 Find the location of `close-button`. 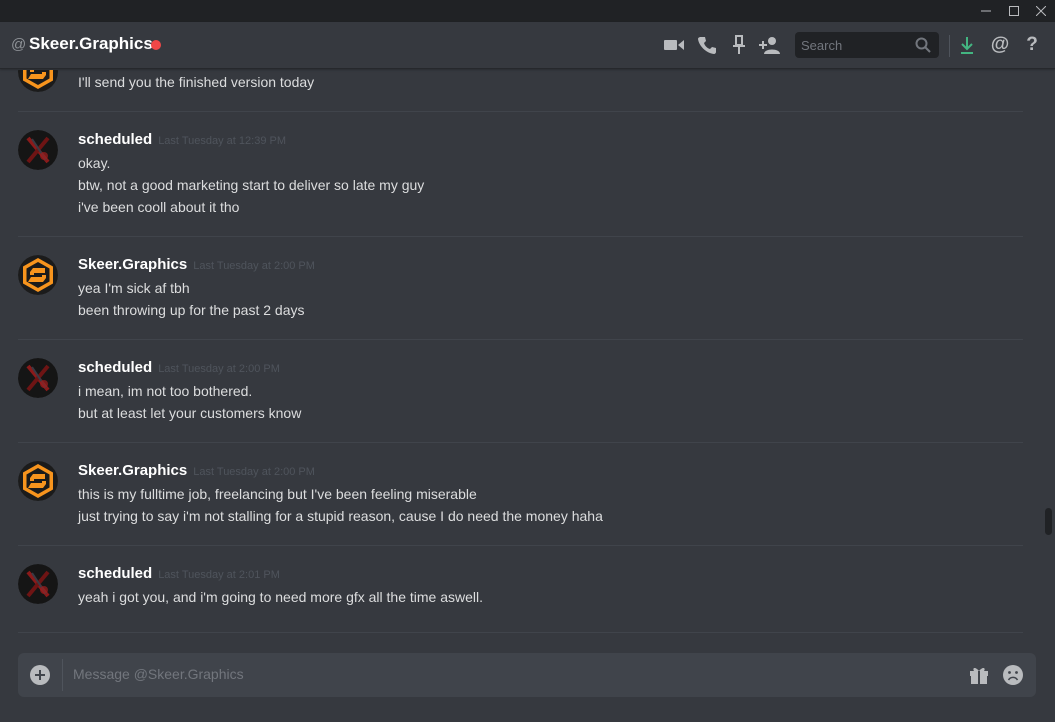

close-button is located at coordinates (1041, 11).